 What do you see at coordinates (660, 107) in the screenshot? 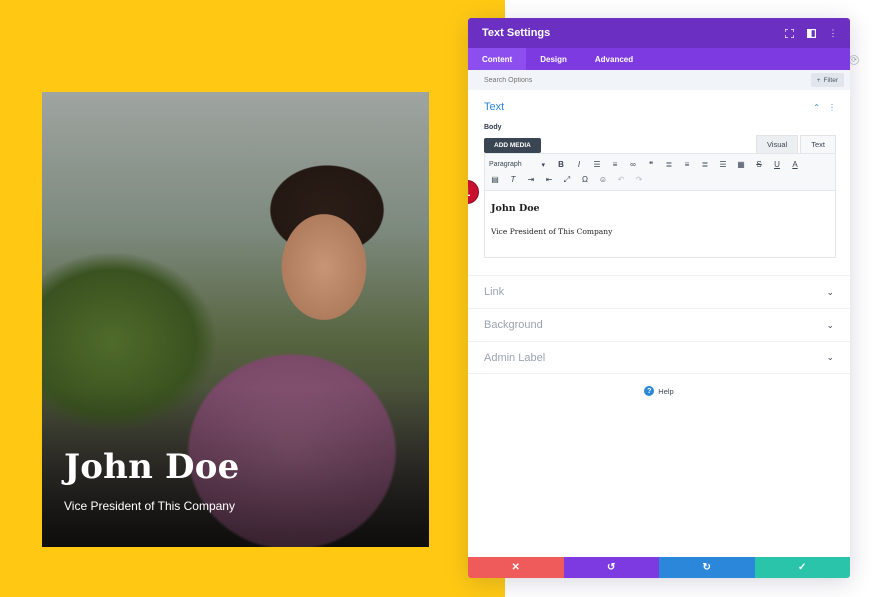
I see `text-section-header: Text ⌃ ⋮` at bounding box center [660, 107].